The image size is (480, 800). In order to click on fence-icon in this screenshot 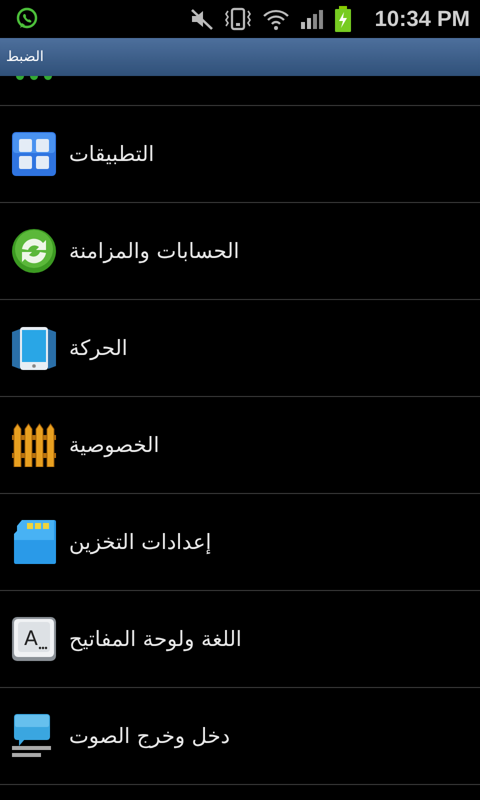, I will do `click(34, 445)`.